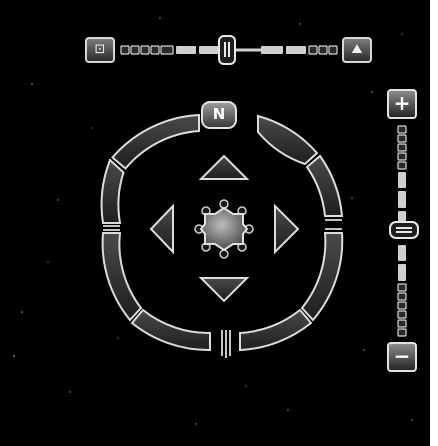  I want to click on plus-icon: +, so click(402, 103).